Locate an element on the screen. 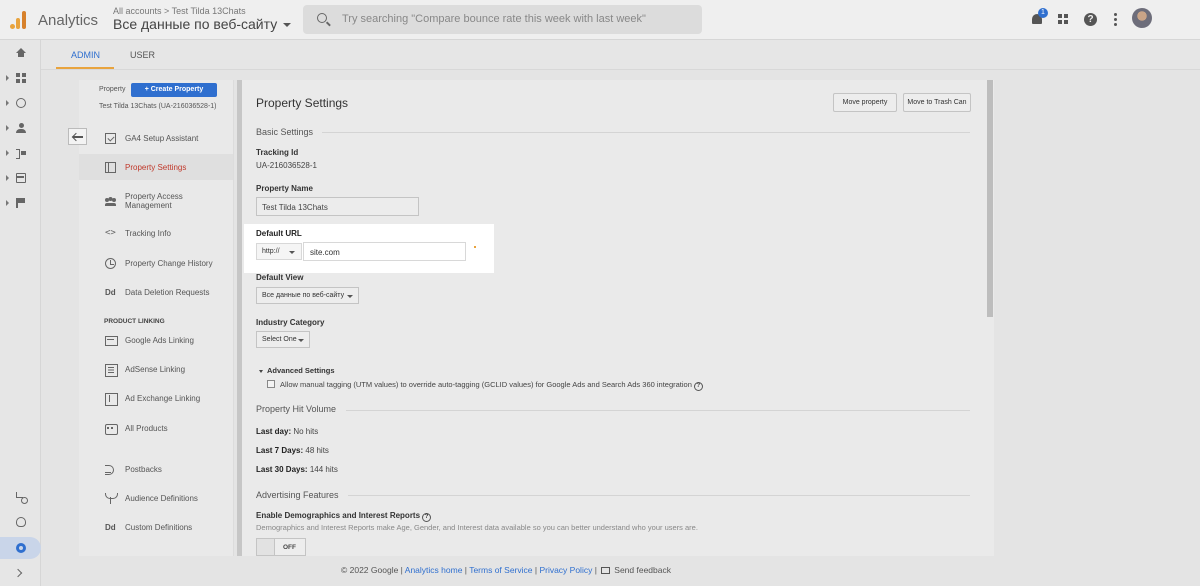 Image resolution: width=1200 pixels, height=586 pixels. main-scrollbar is located at coordinates (990, 198).